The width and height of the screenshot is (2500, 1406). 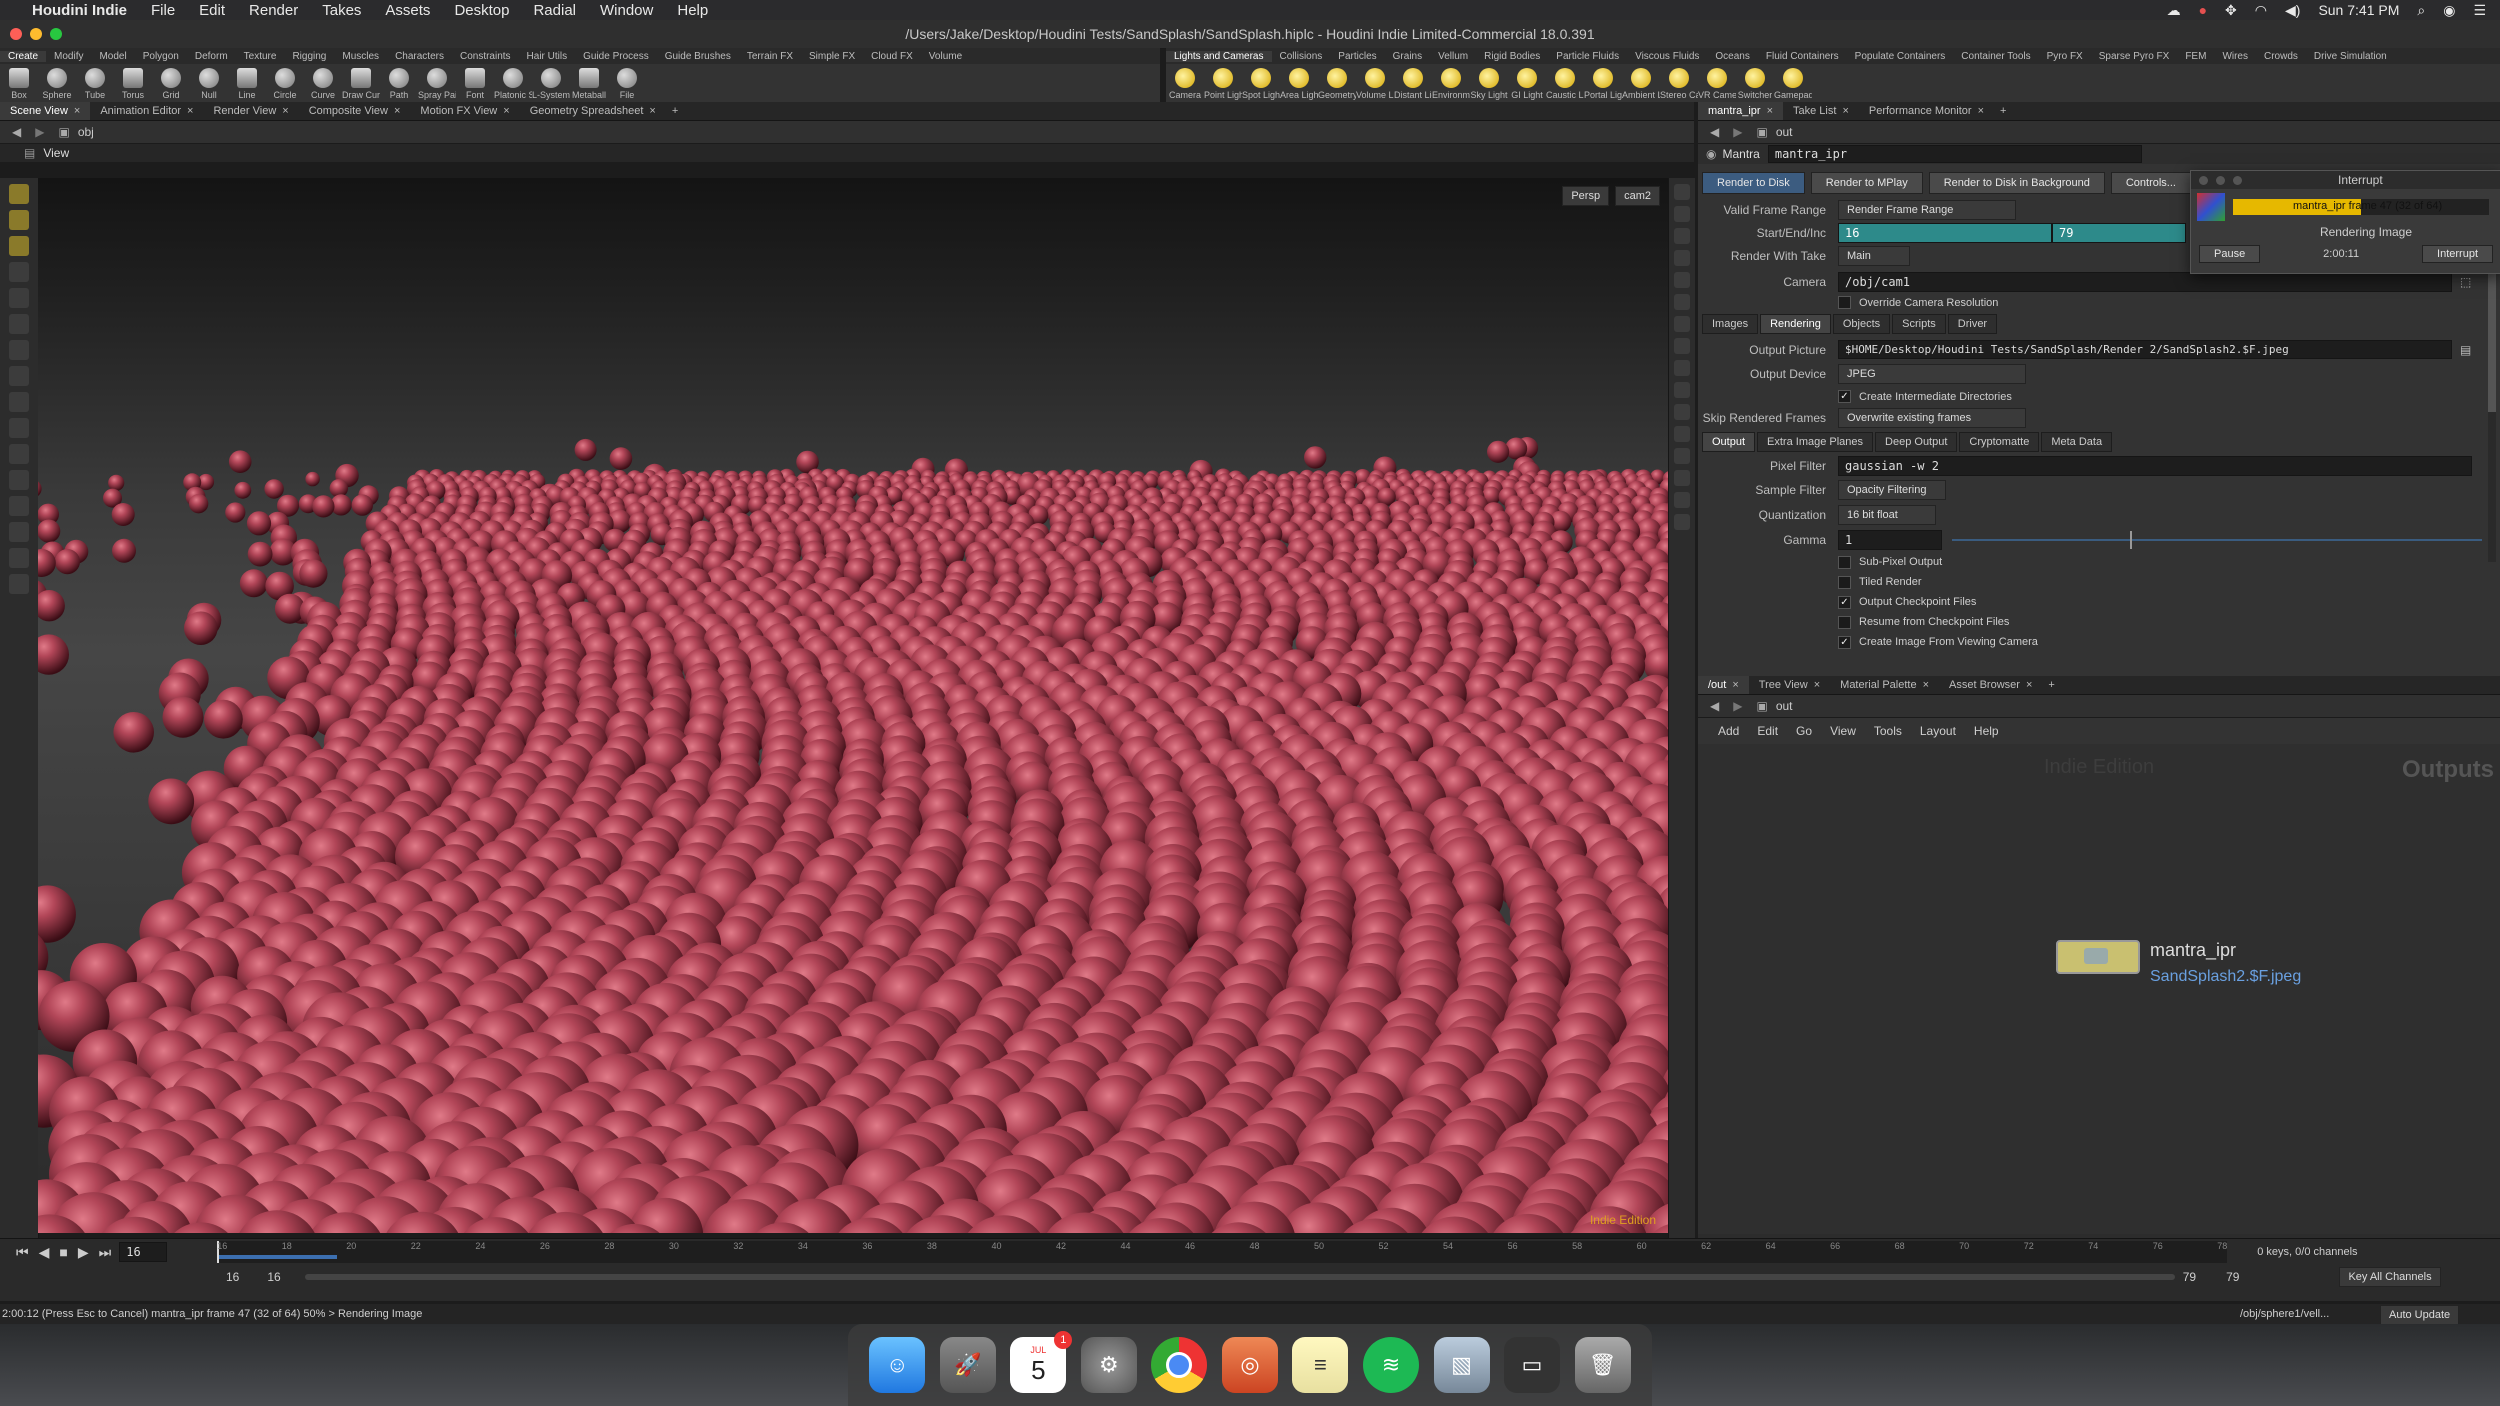 I want to click on handle-tool-icon, so click(x=19, y=402).